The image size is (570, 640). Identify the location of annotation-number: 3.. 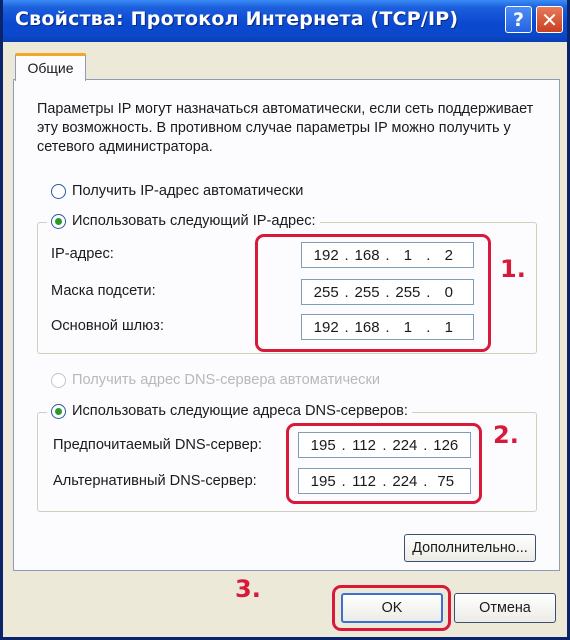
(248, 589).